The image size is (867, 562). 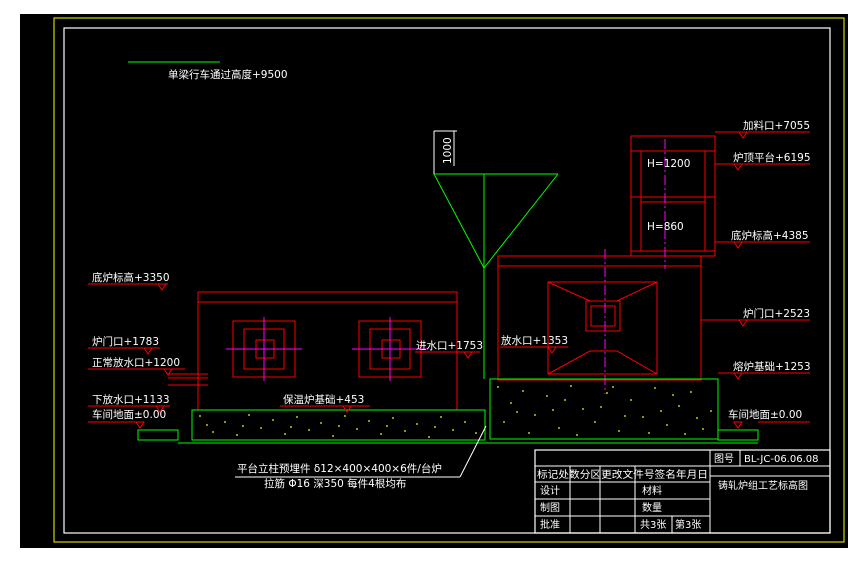 I want to click on left-door-label: 炉门口+1783, so click(x=125, y=341).